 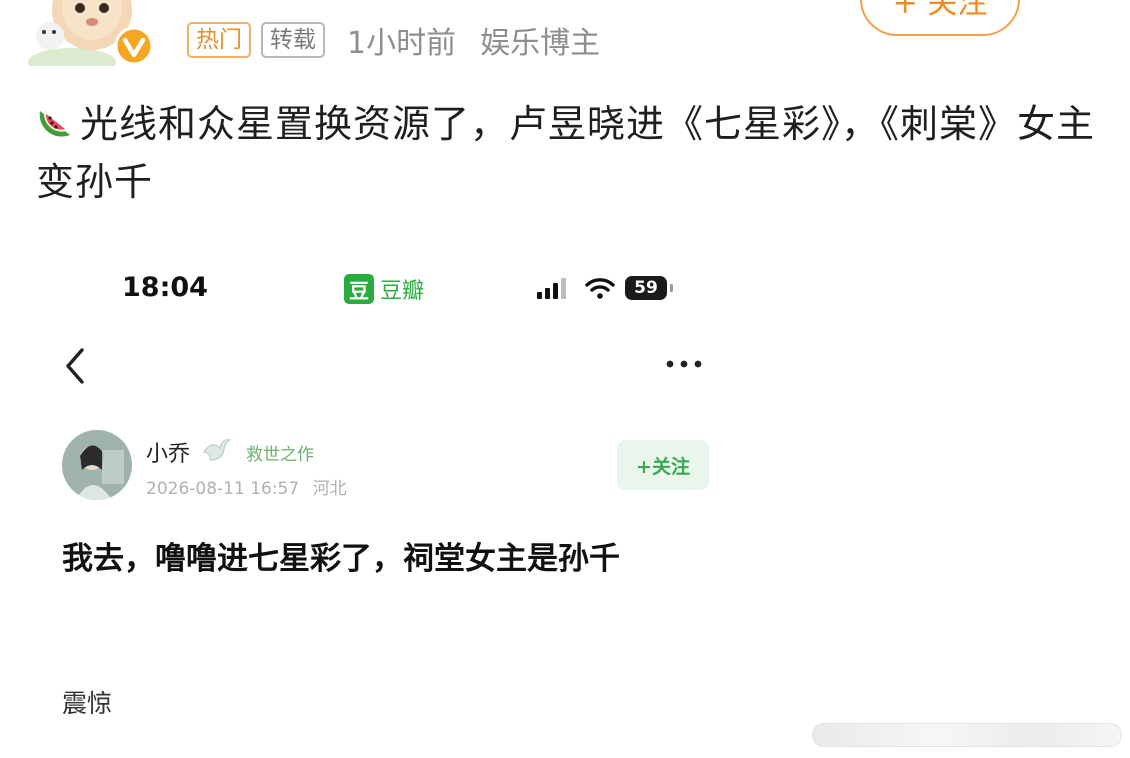 What do you see at coordinates (663, 465) in the screenshot?
I see `user-follow-button: +关注` at bounding box center [663, 465].